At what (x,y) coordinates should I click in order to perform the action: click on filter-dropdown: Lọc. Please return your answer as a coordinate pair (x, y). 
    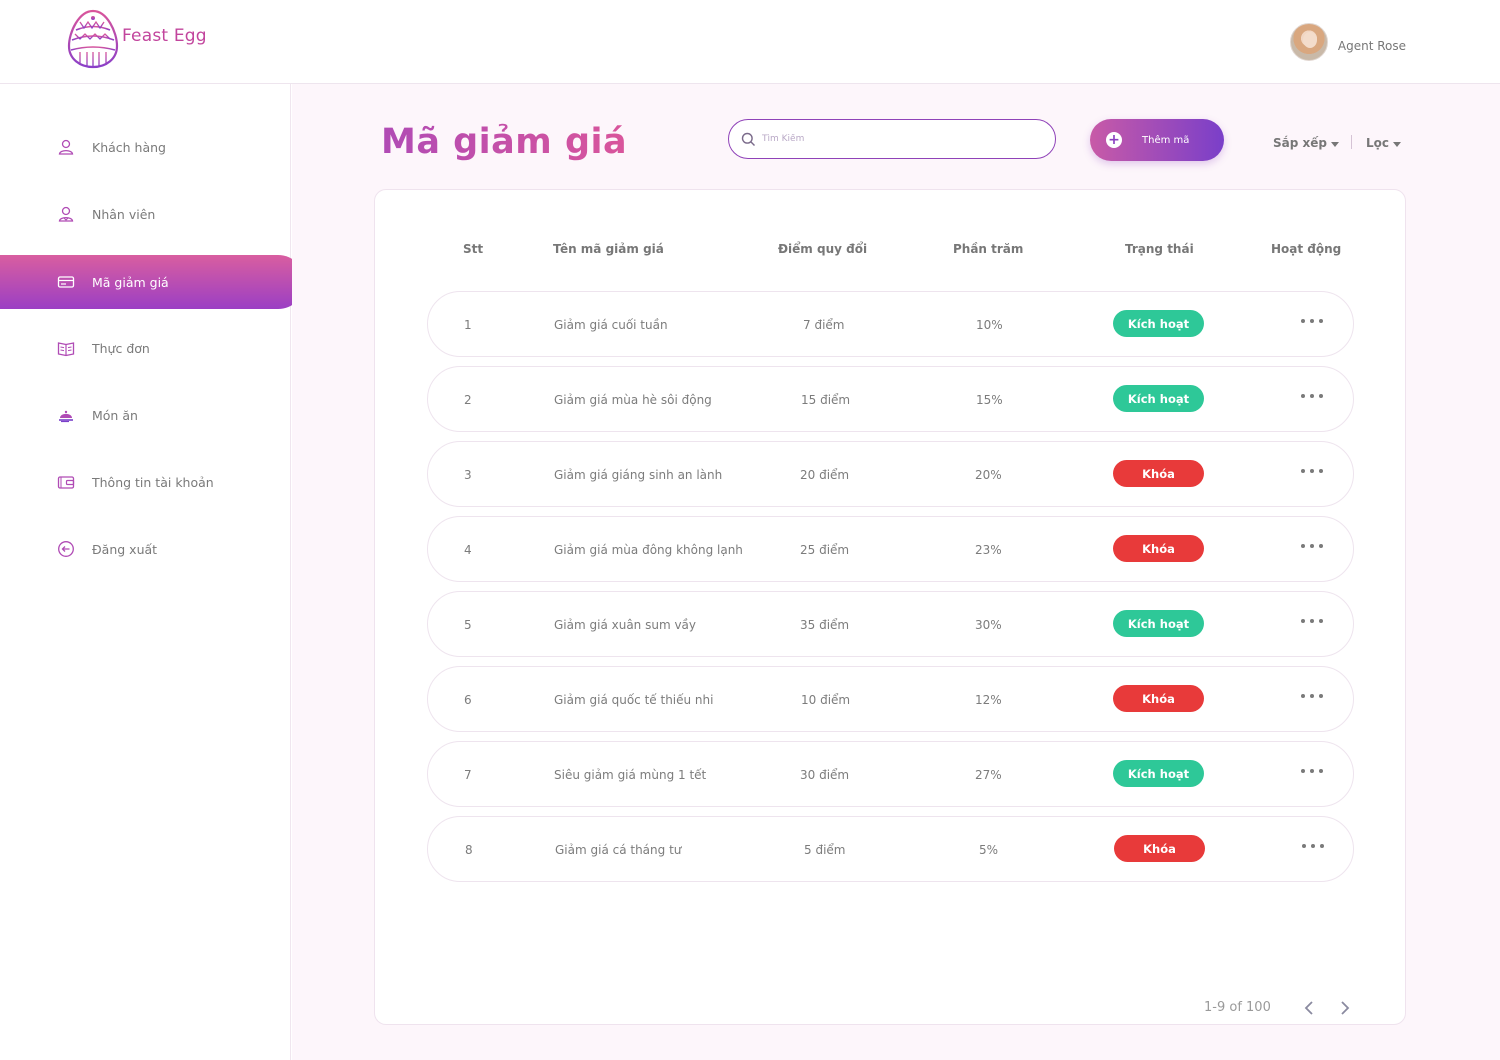
    Looking at the image, I should click on (1384, 143).